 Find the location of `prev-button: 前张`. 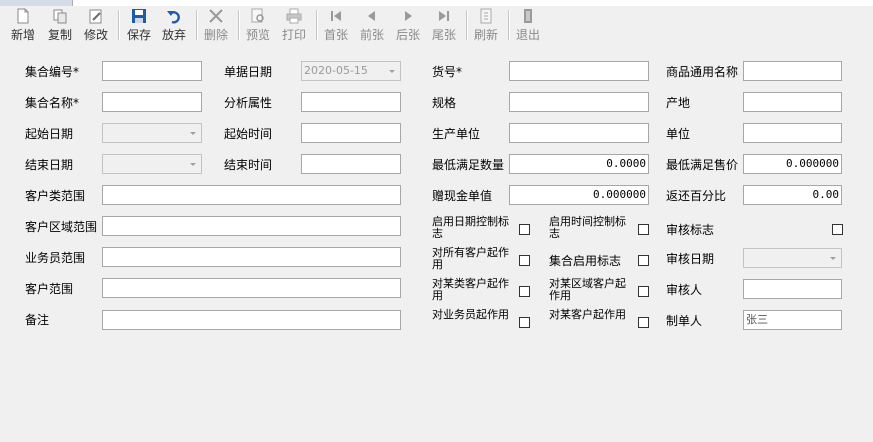

prev-button: 前张 is located at coordinates (372, 24).